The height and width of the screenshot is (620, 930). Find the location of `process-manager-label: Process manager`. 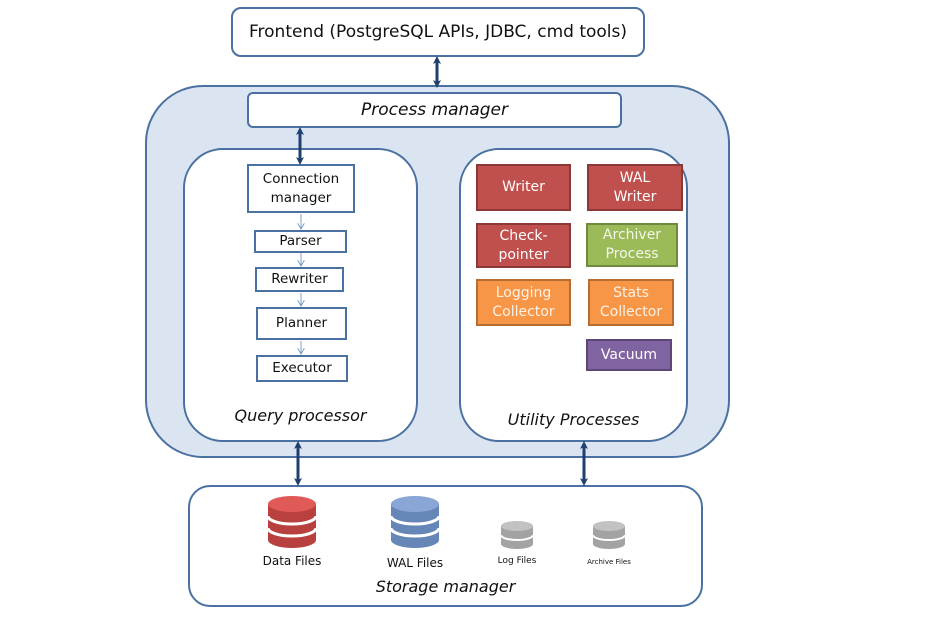

process-manager-label: Process manager is located at coordinates (434, 110).